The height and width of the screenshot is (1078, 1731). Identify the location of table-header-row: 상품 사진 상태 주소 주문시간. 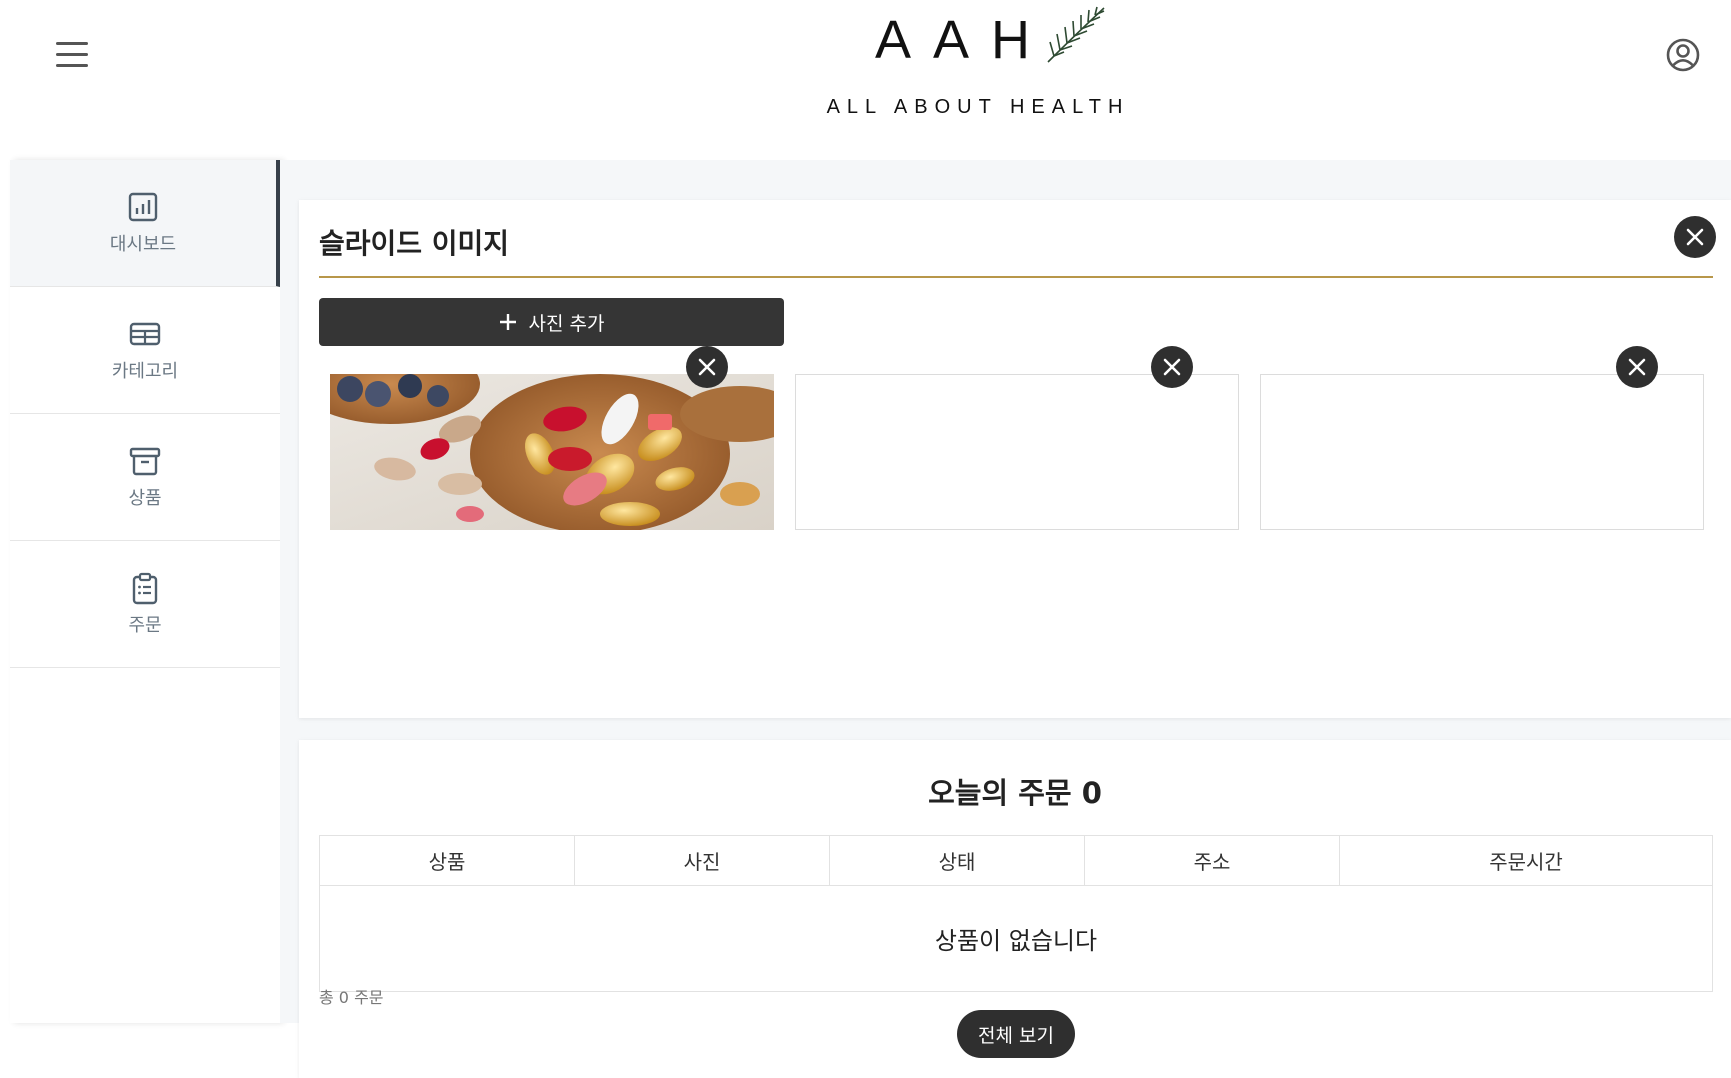
(1016, 860).